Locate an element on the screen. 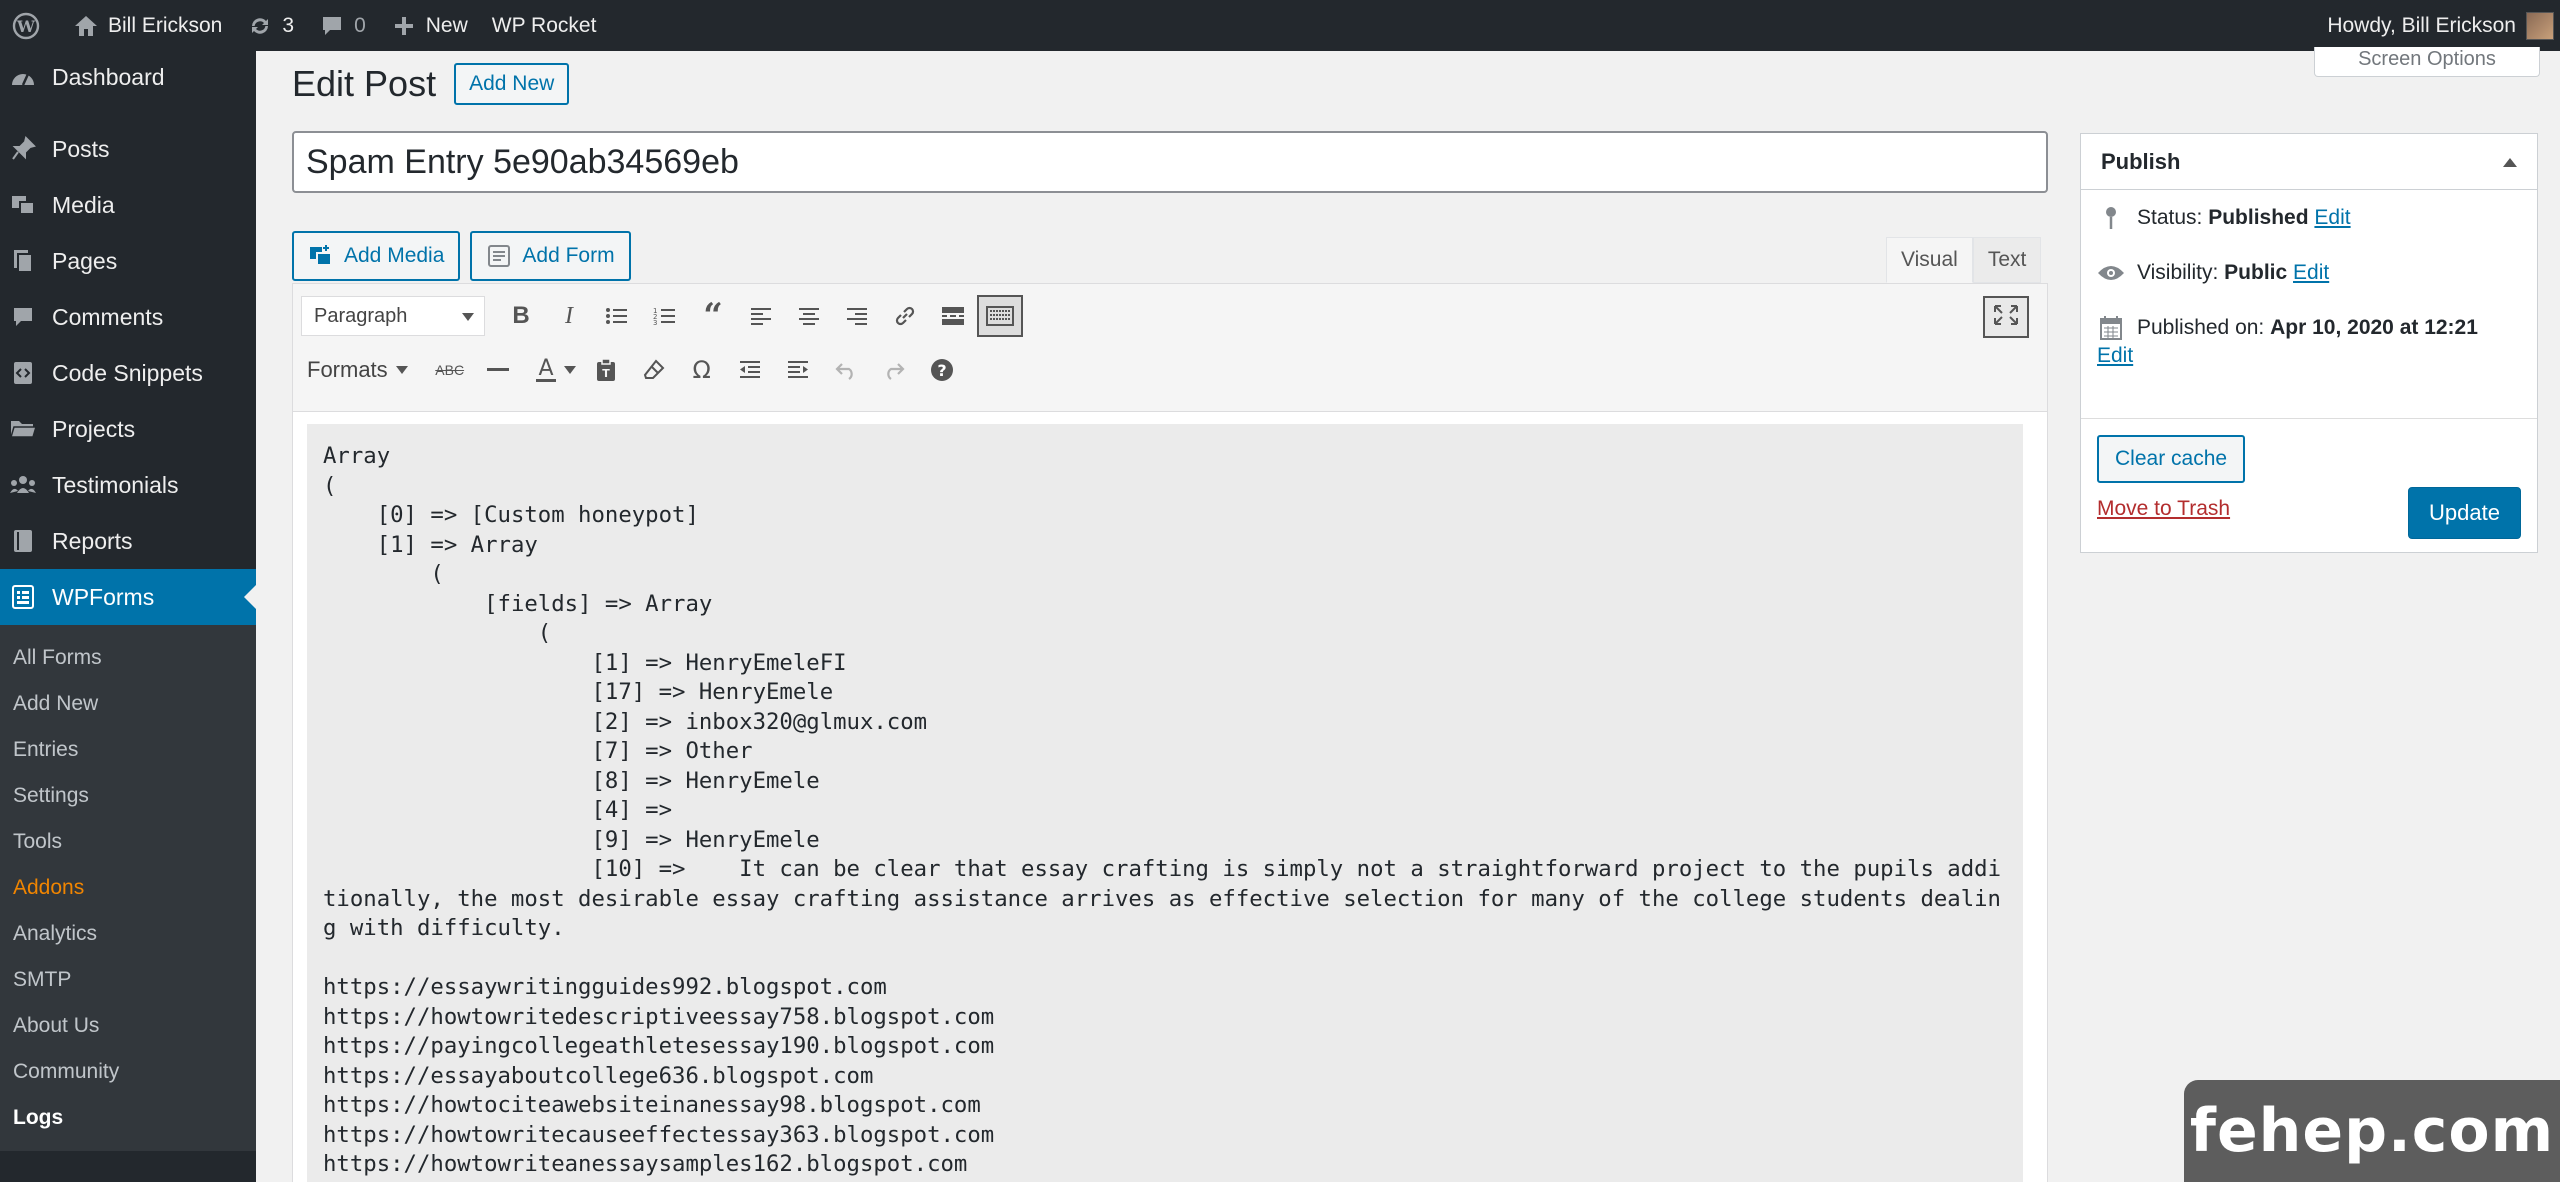 Image resolution: width=2560 pixels, height=1182 pixels. menu-item-media: Media is located at coordinates (128, 205).